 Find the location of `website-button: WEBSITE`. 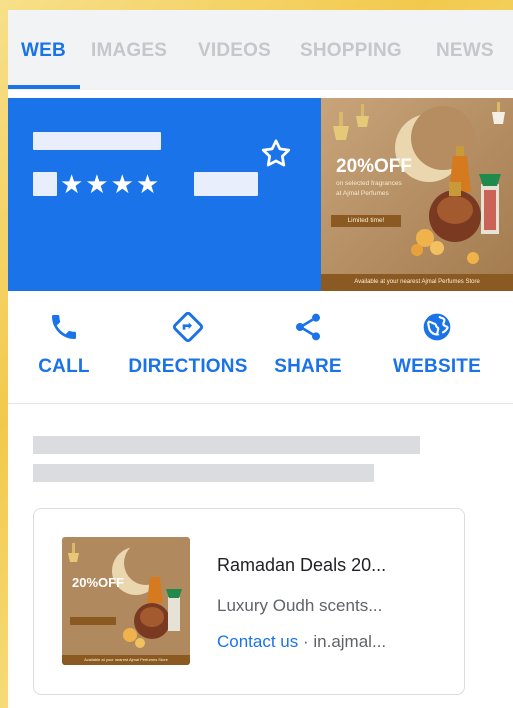

website-button: WEBSITE is located at coordinates (437, 344).